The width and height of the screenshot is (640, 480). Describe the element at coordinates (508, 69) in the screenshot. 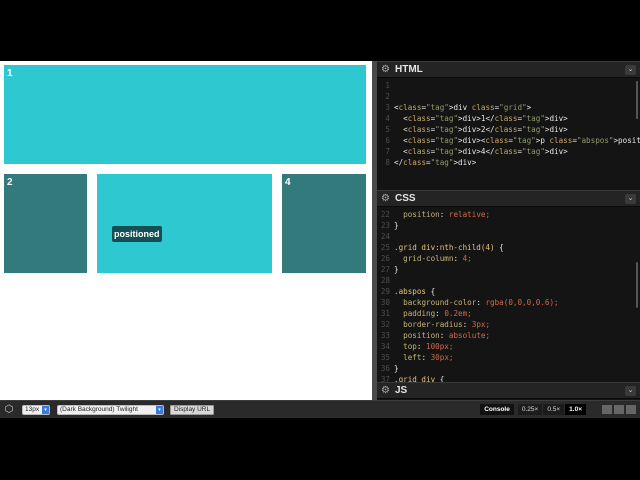

I see `html-pane-header: ⚙ HTML ⌄` at that location.